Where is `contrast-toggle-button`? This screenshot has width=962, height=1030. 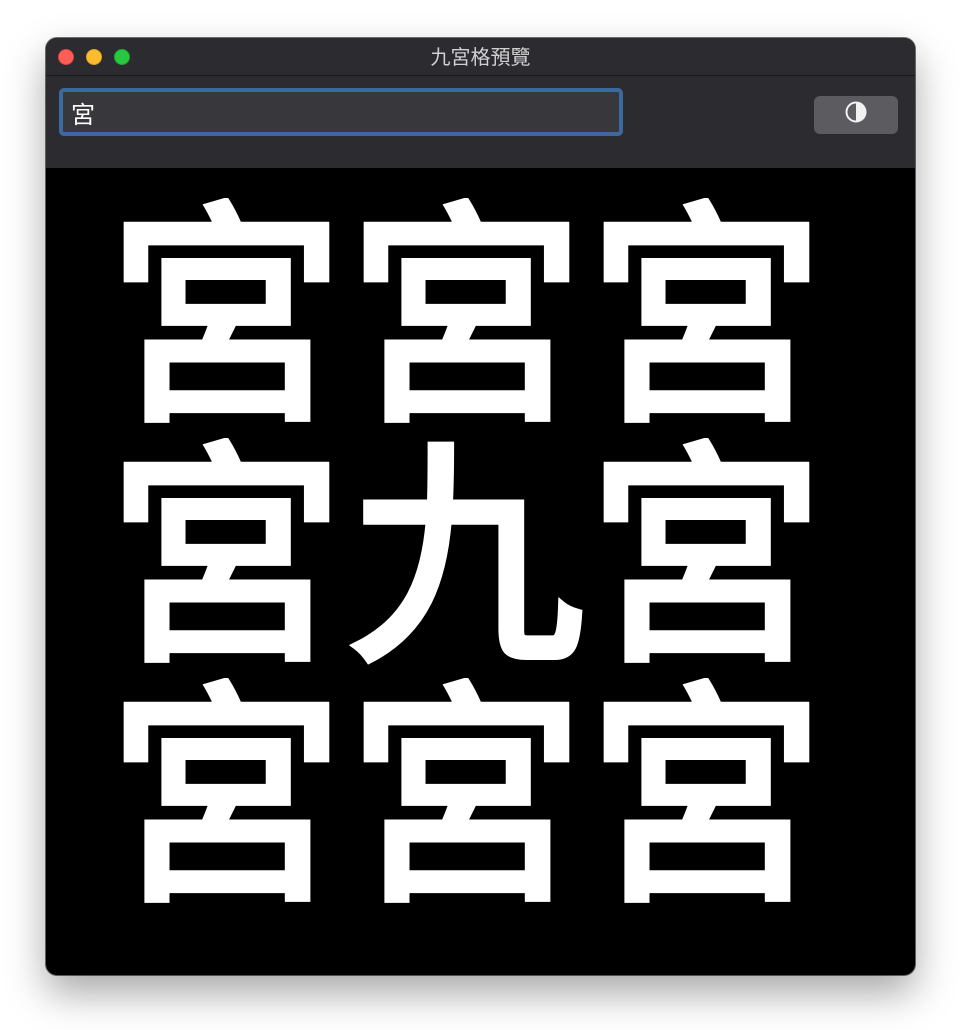
contrast-toggle-button is located at coordinates (856, 115).